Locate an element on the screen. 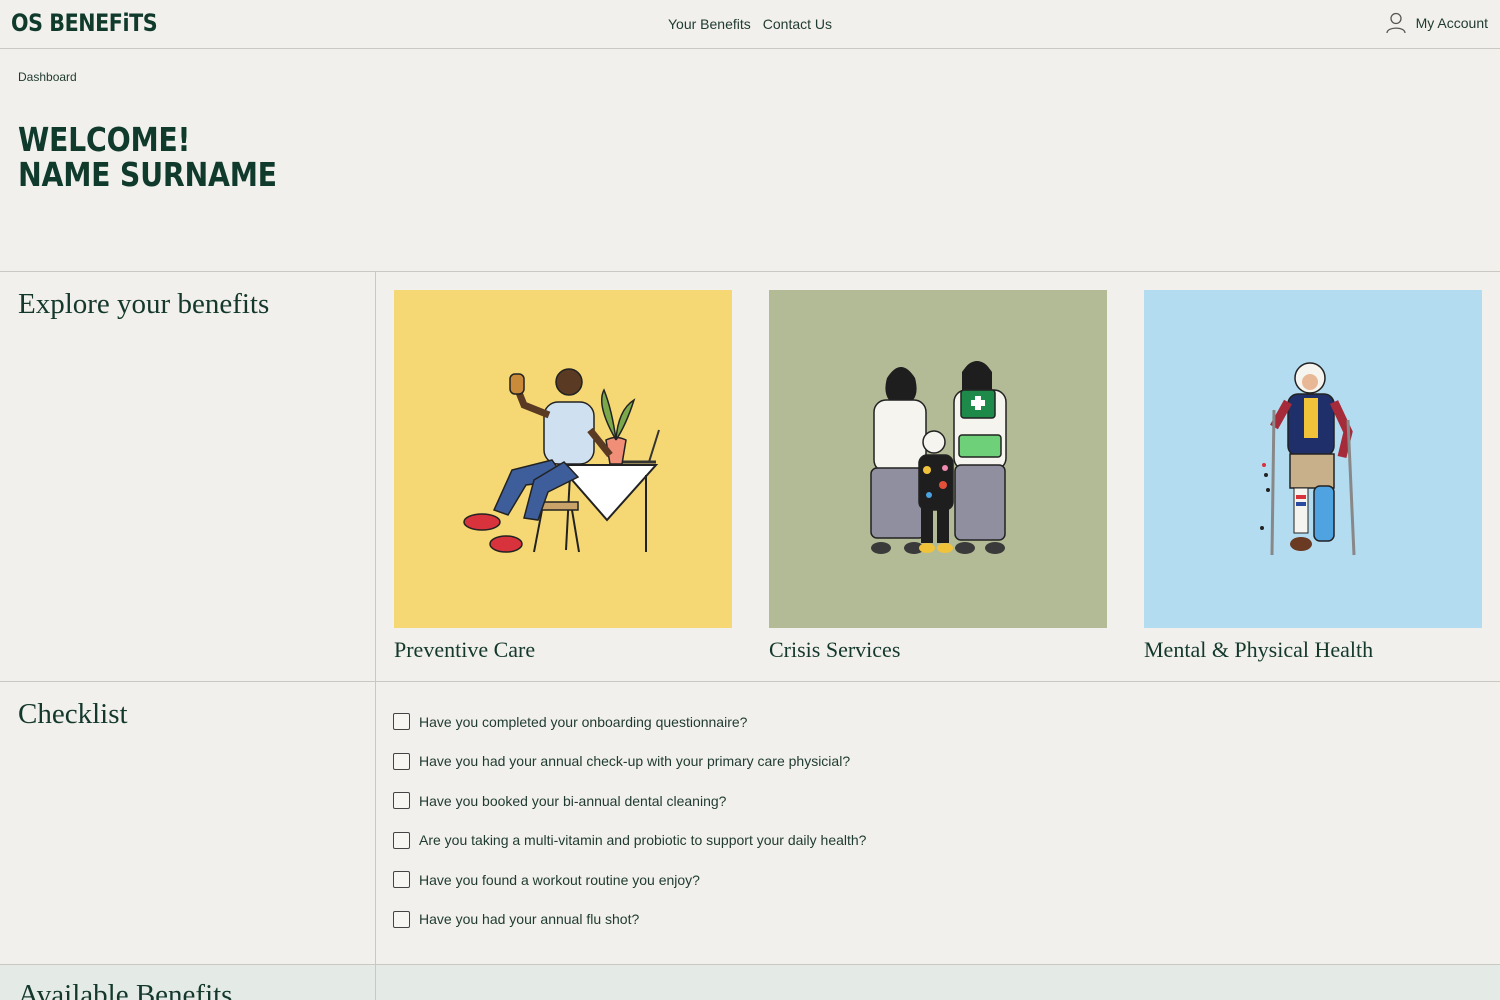 Image resolution: width=1500 pixels, height=1000 pixels. user-icon is located at coordinates (1395, 23).